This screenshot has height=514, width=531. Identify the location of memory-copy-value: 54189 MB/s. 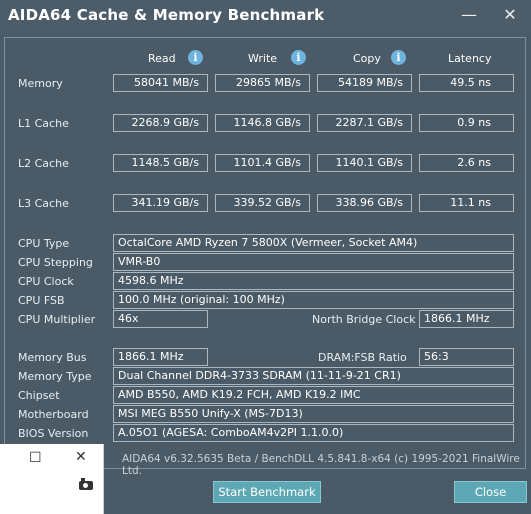
(364, 83).